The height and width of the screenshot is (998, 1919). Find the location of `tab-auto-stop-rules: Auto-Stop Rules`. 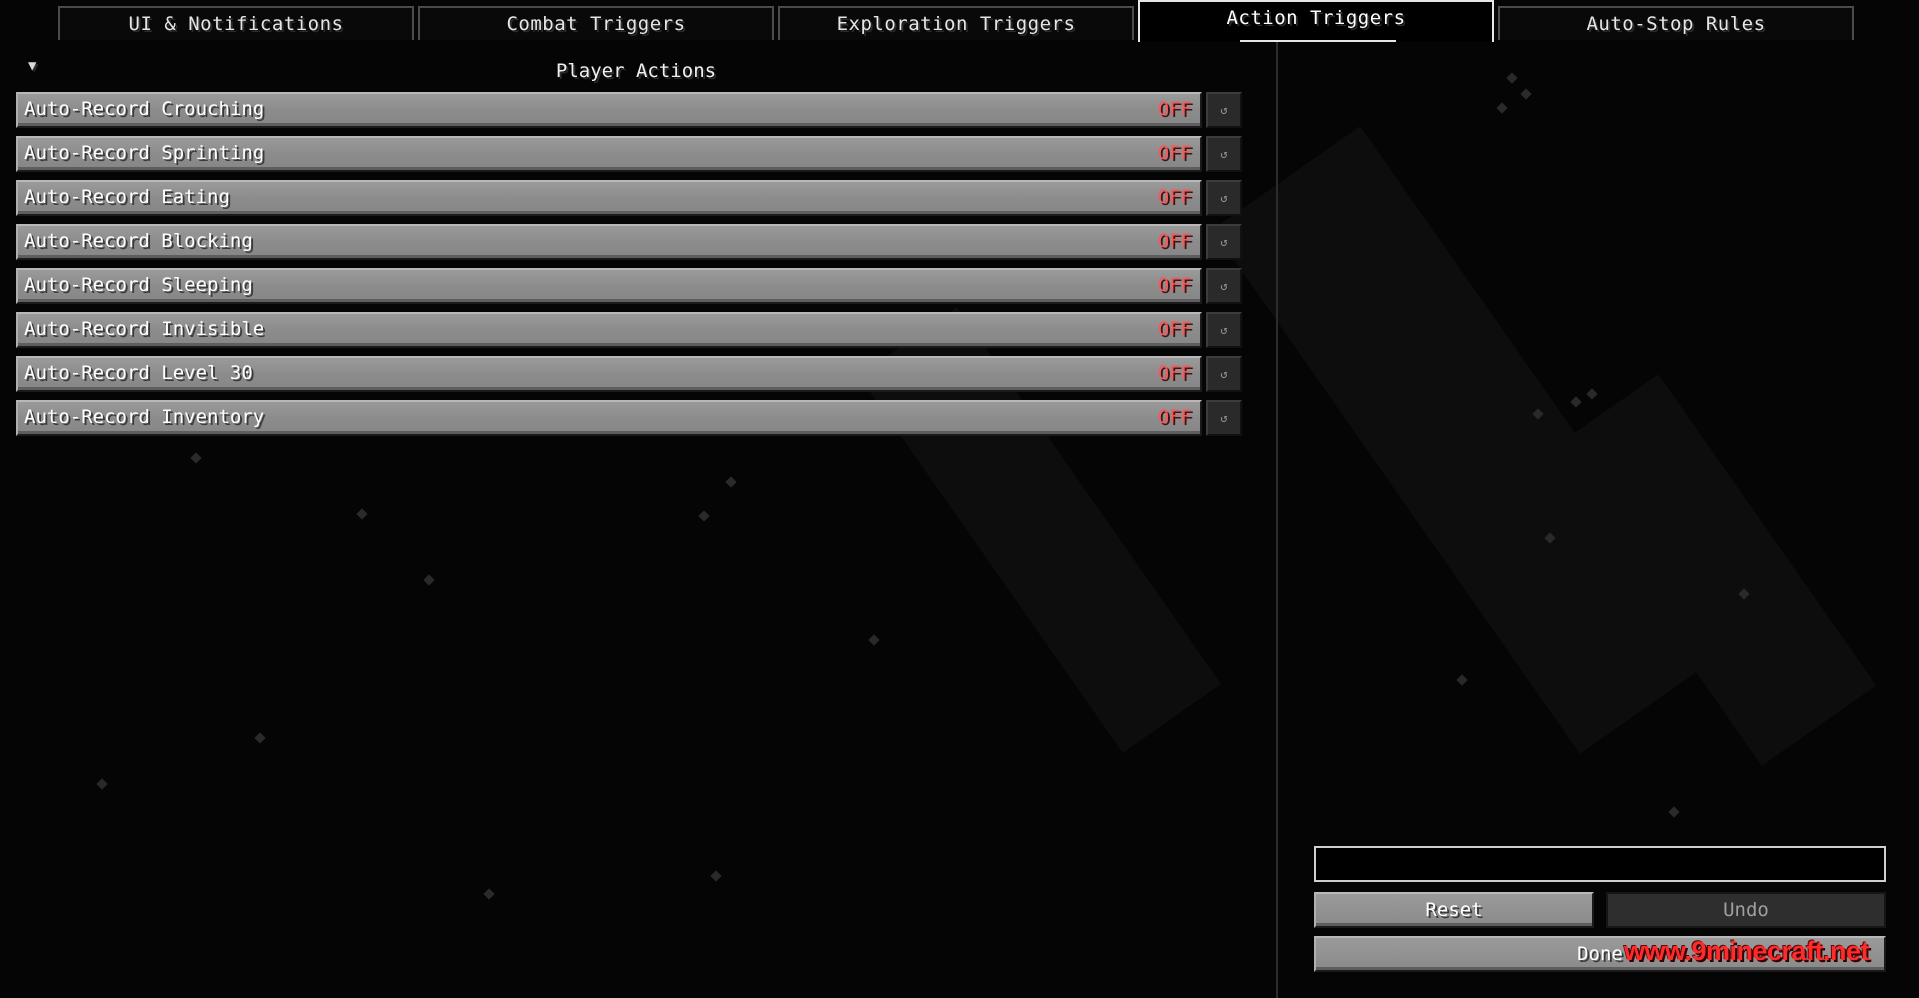

tab-auto-stop-rules: Auto-Stop Rules is located at coordinates (1676, 23).